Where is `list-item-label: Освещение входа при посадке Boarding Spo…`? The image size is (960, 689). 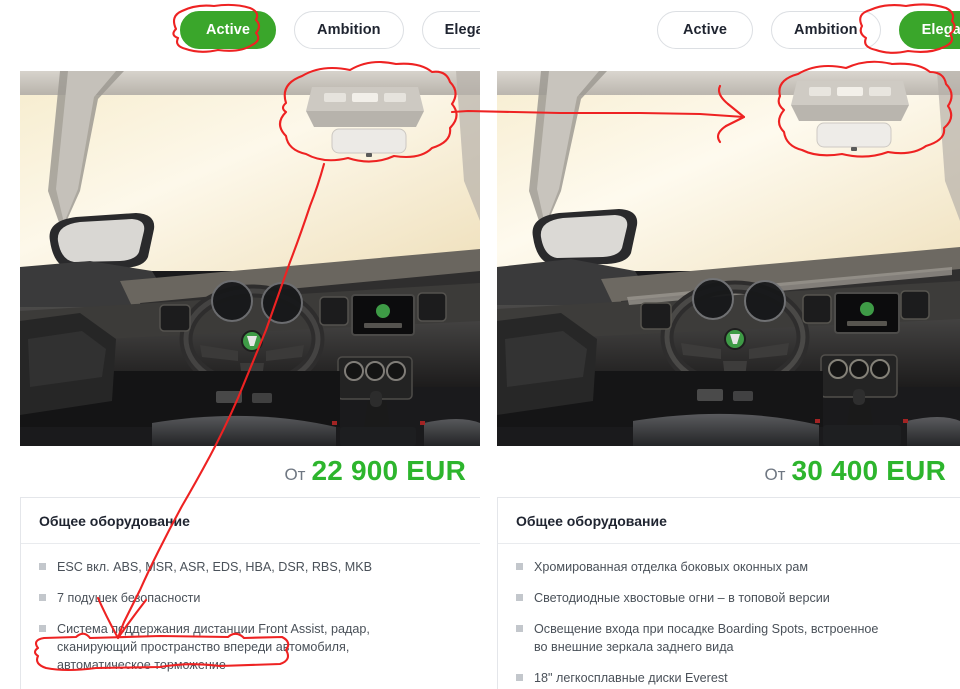
list-item-label: Освещение входа при посадке Boarding Spo… is located at coordinates (706, 638).